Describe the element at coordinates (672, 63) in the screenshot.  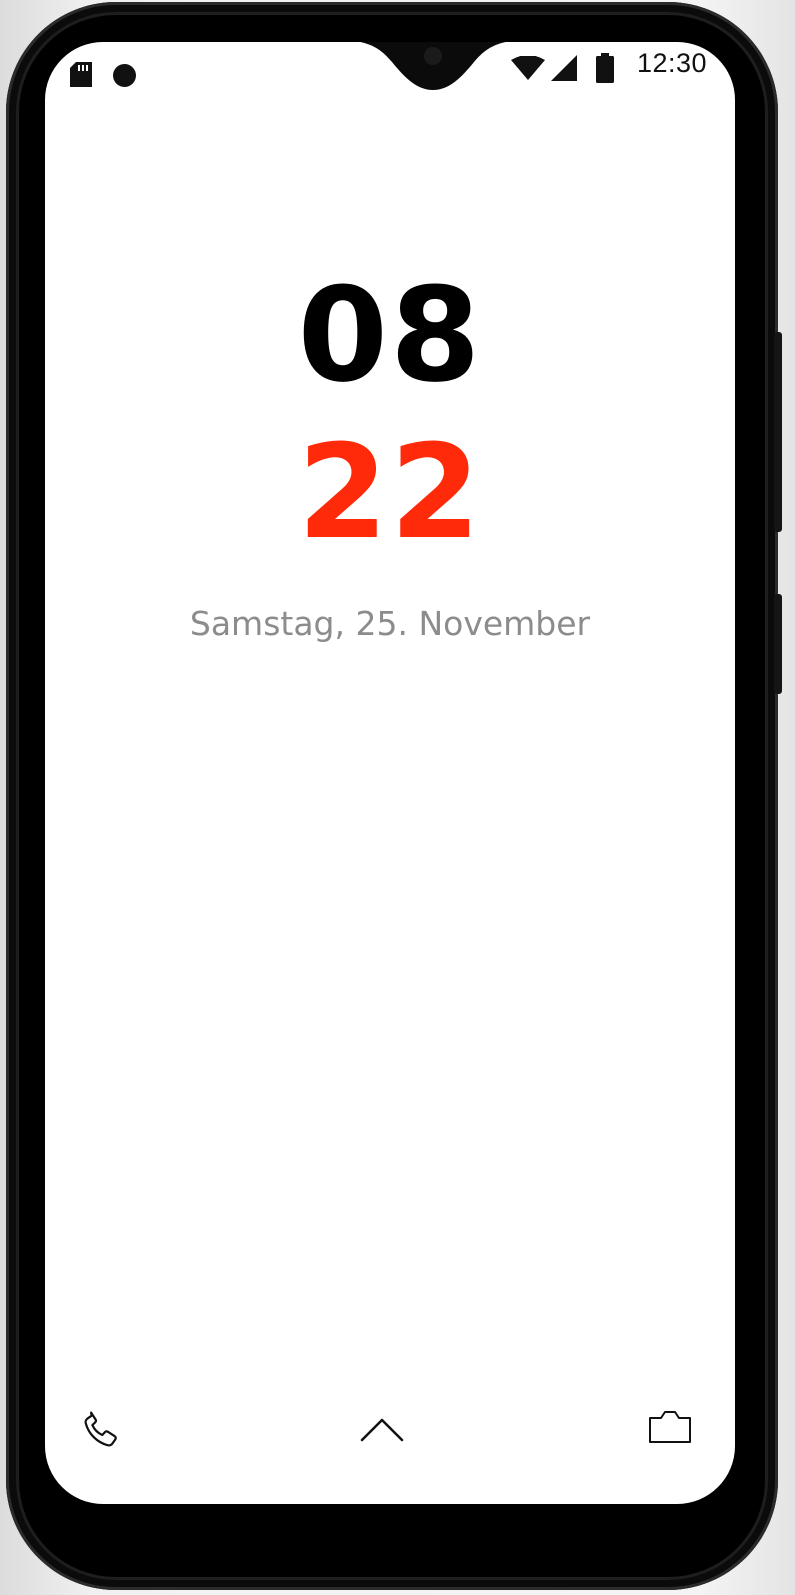
I see `status-time: 12:30` at that location.